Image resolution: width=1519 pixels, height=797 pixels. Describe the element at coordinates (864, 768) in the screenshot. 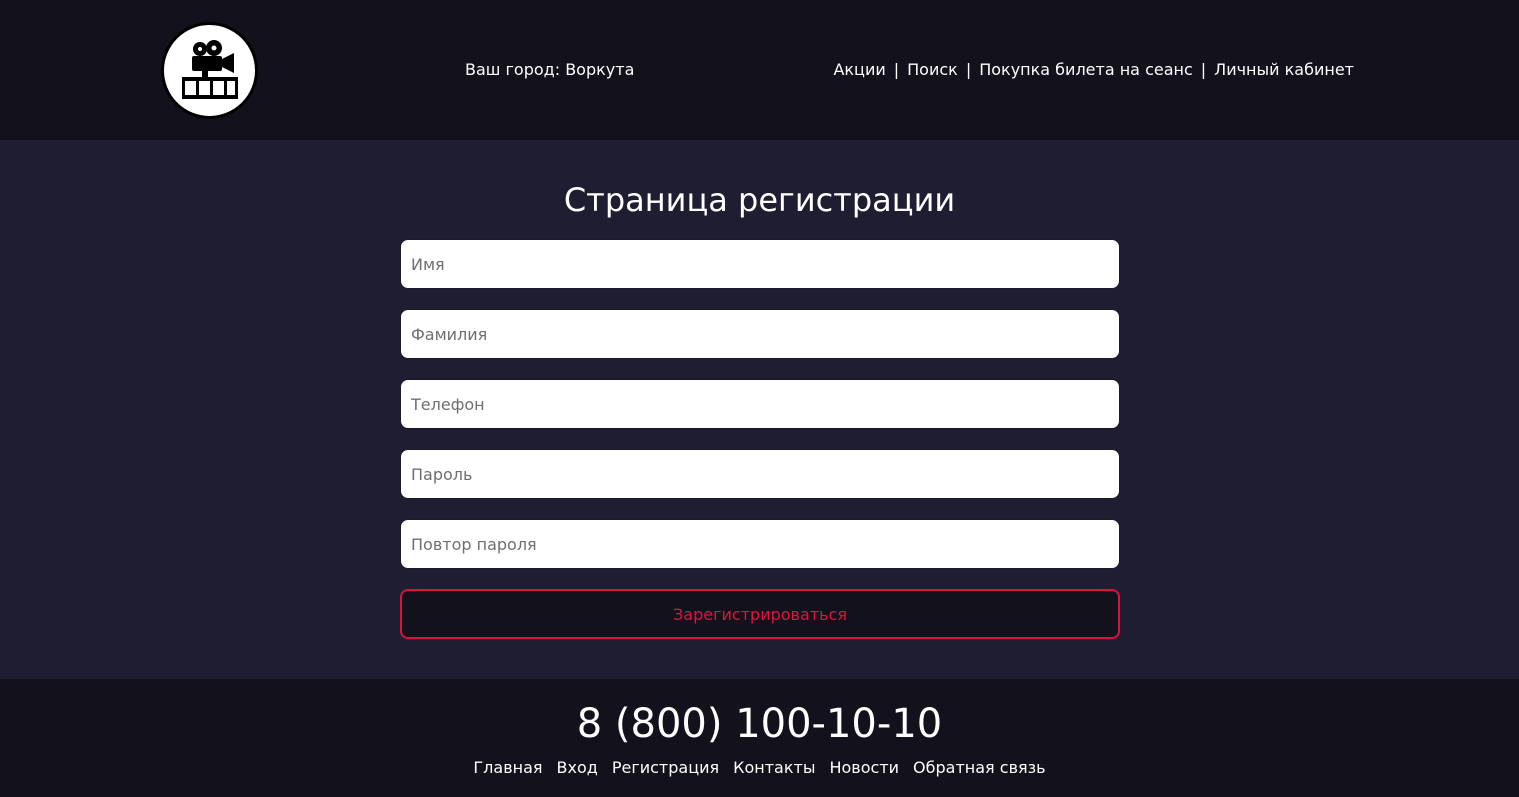

I see `footer-link-news: Новости` at that location.